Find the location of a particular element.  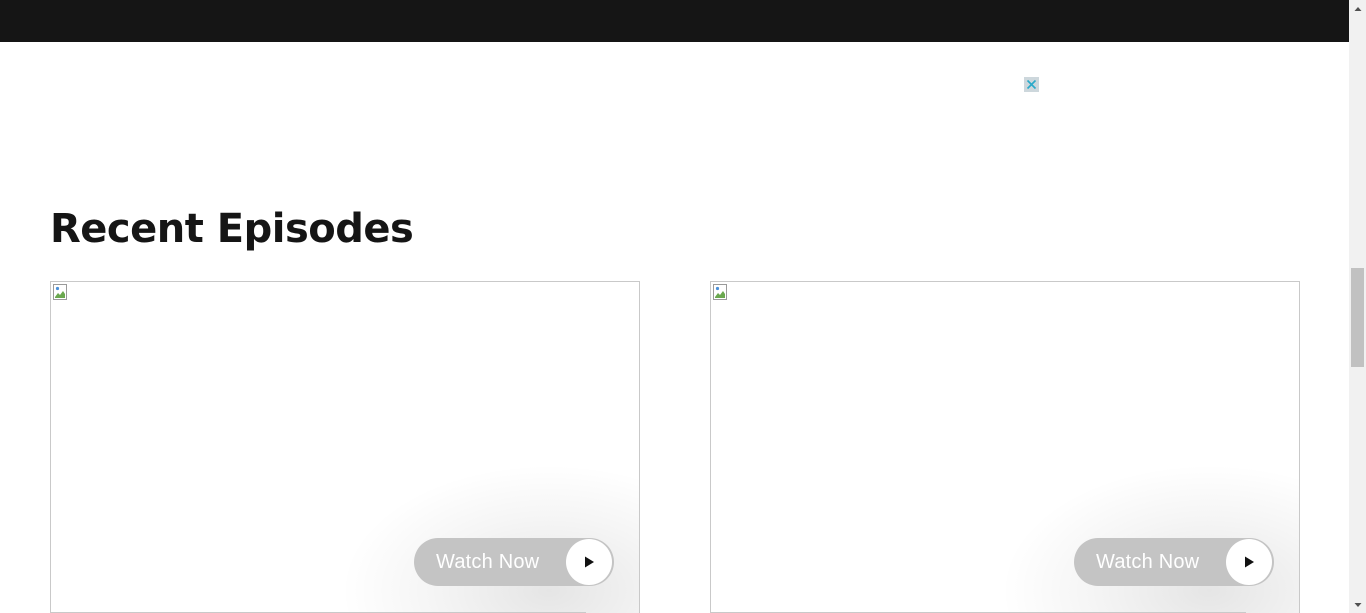

scroll-up-button is located at coordinates (1357, 8).